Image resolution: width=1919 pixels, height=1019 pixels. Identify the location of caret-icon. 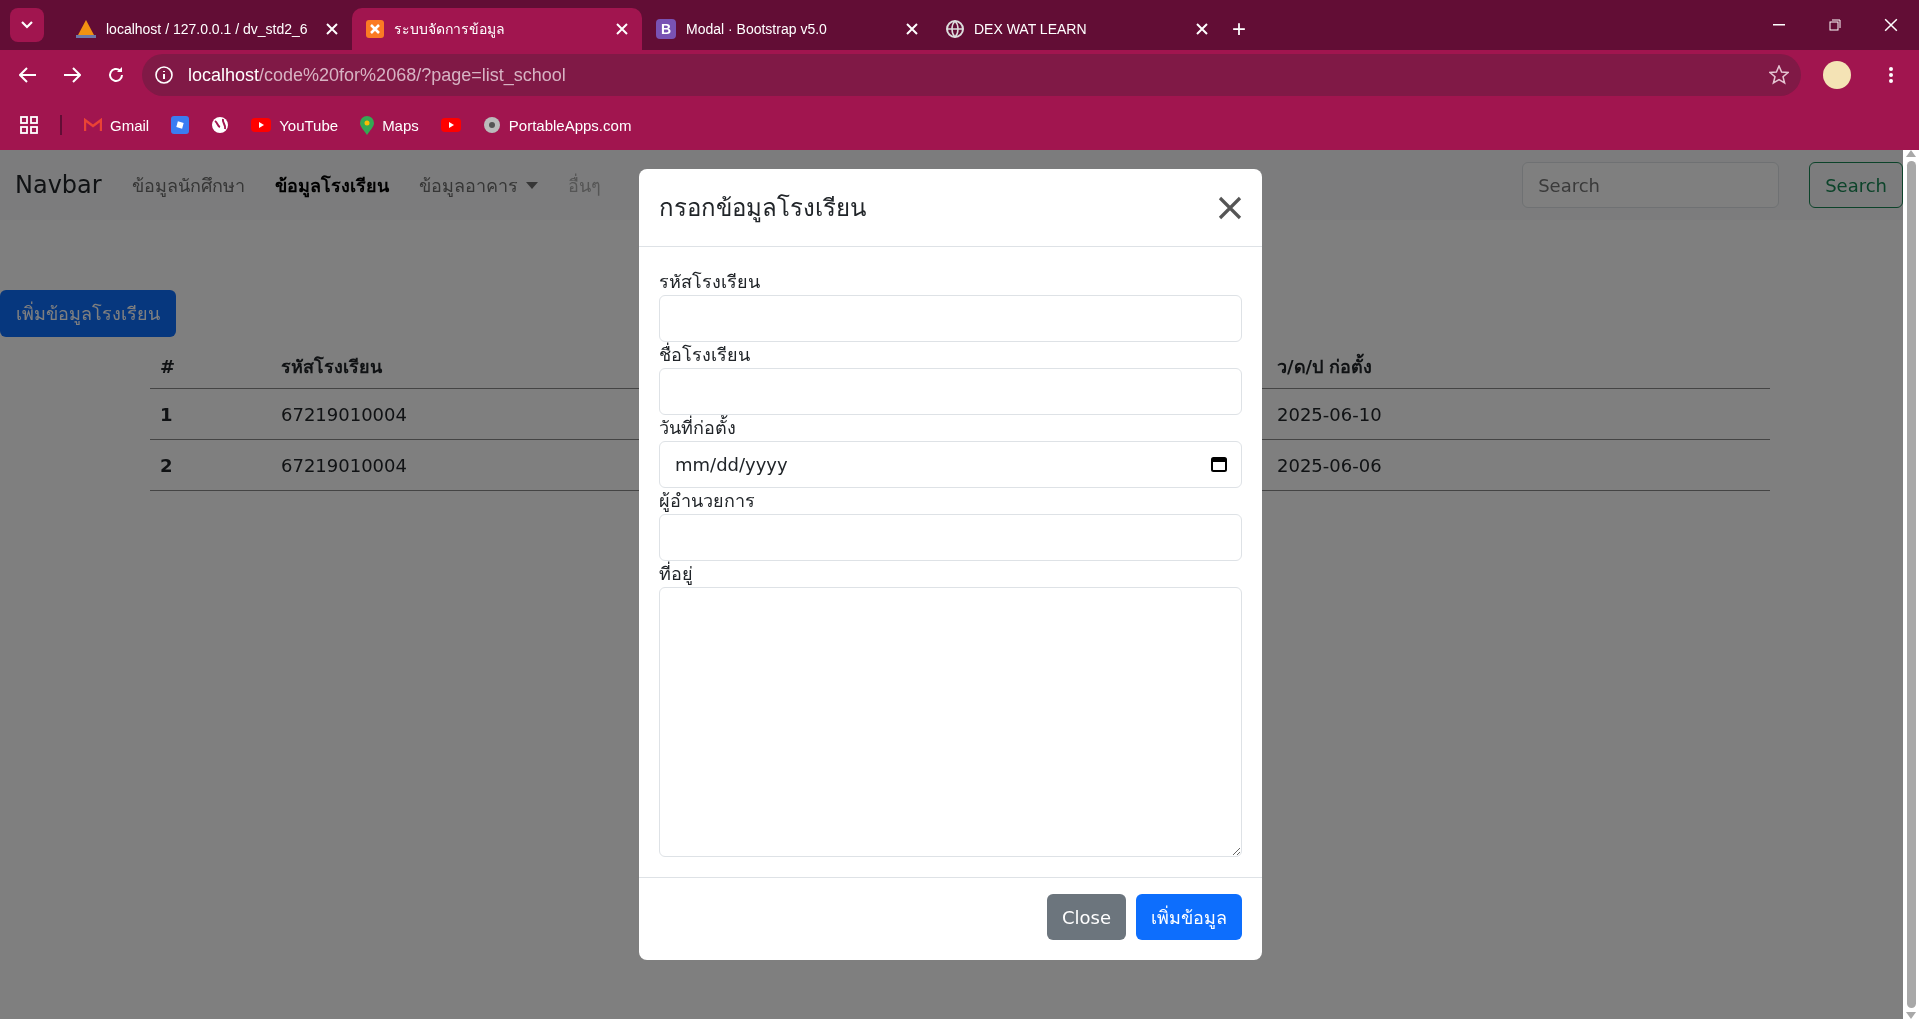
(531, 185).